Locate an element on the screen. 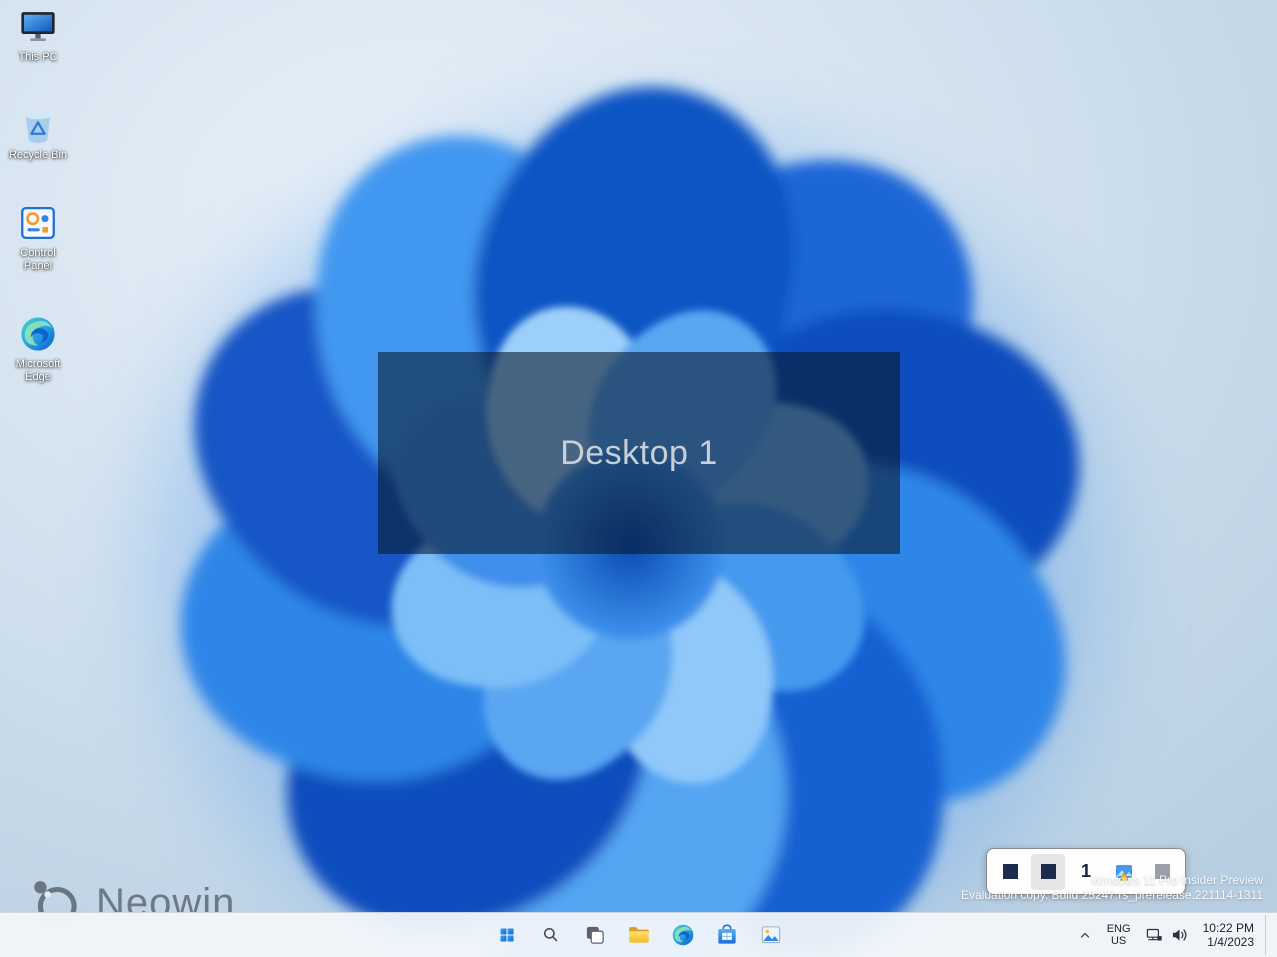  desktop-icon-label: Recycle Bin is located at coordinates (38, 155).